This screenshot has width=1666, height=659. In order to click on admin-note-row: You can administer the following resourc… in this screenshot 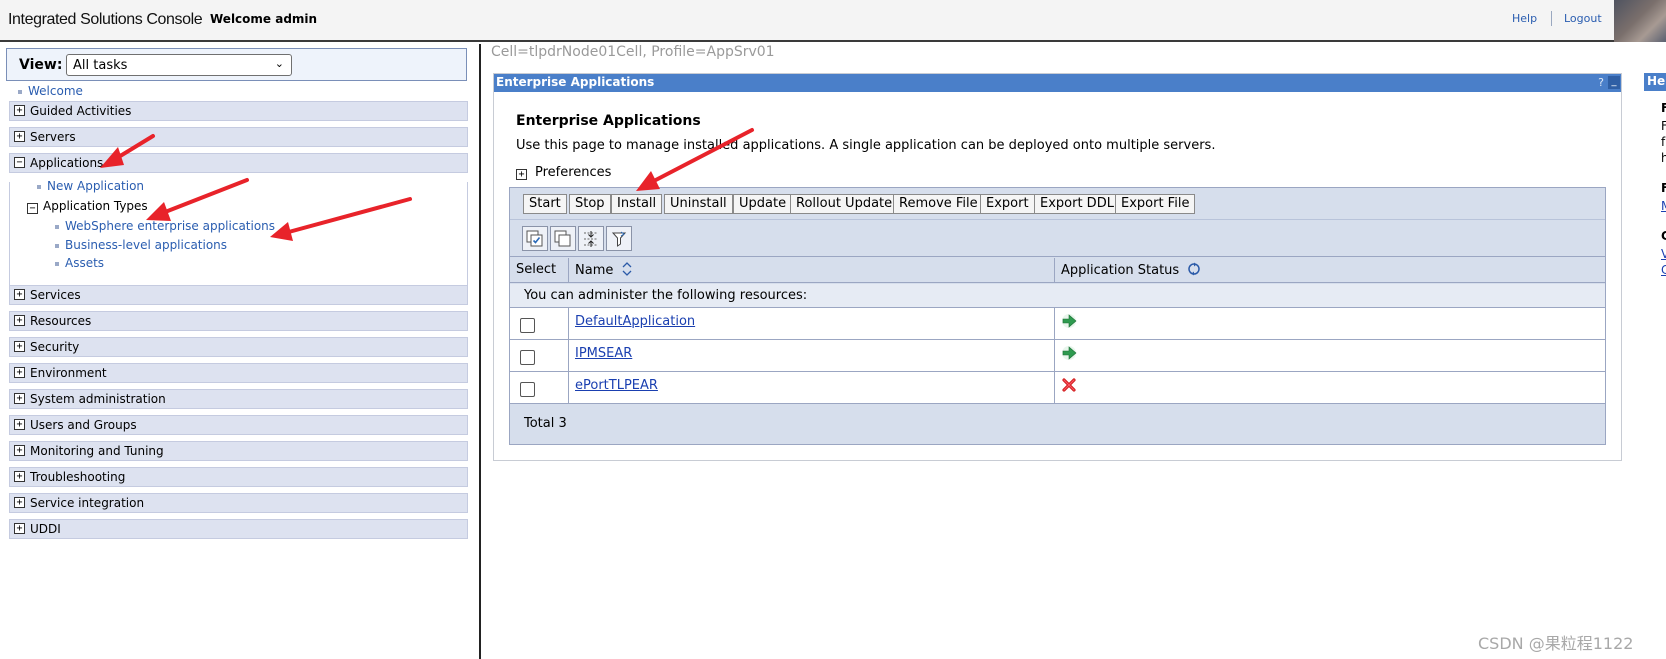, I will do `click(1057, 296)`.